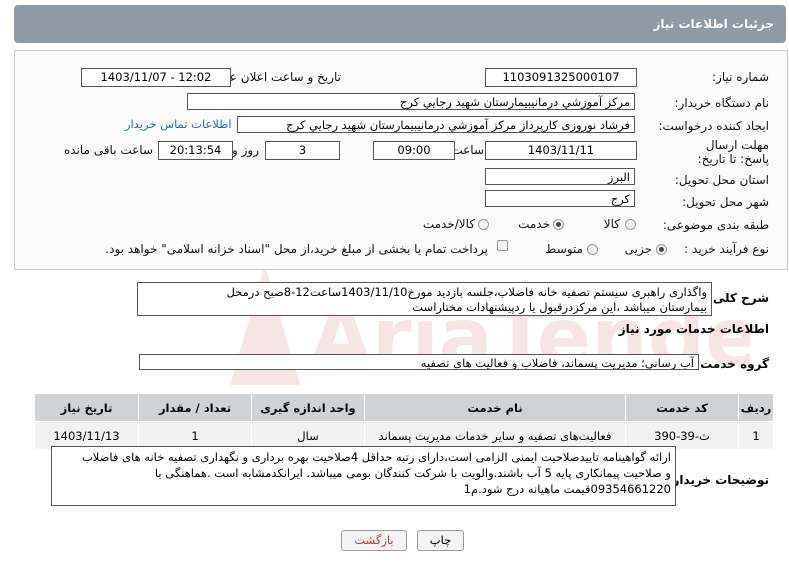  I want to click on deadline-time-field: 09:00, so click(414, 150).